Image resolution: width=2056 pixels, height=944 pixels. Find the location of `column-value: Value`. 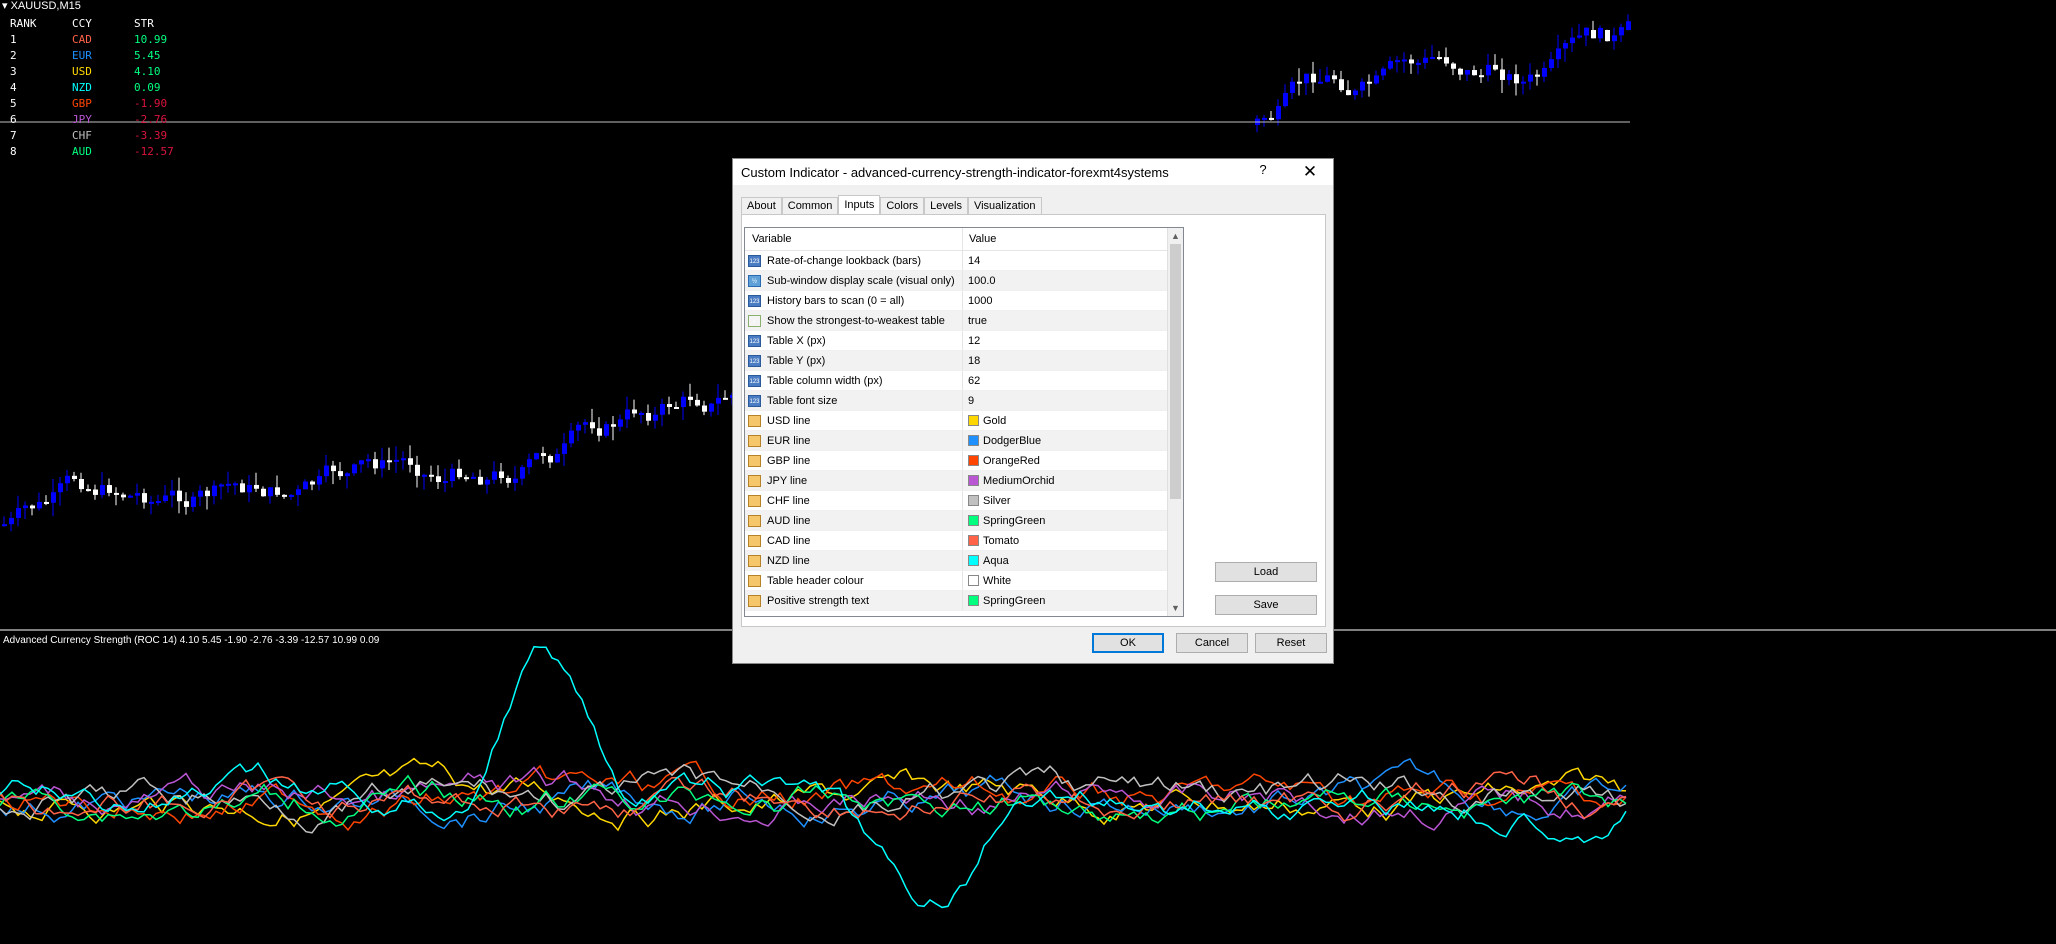

column-value: Value is located at coordinates (979, 239).